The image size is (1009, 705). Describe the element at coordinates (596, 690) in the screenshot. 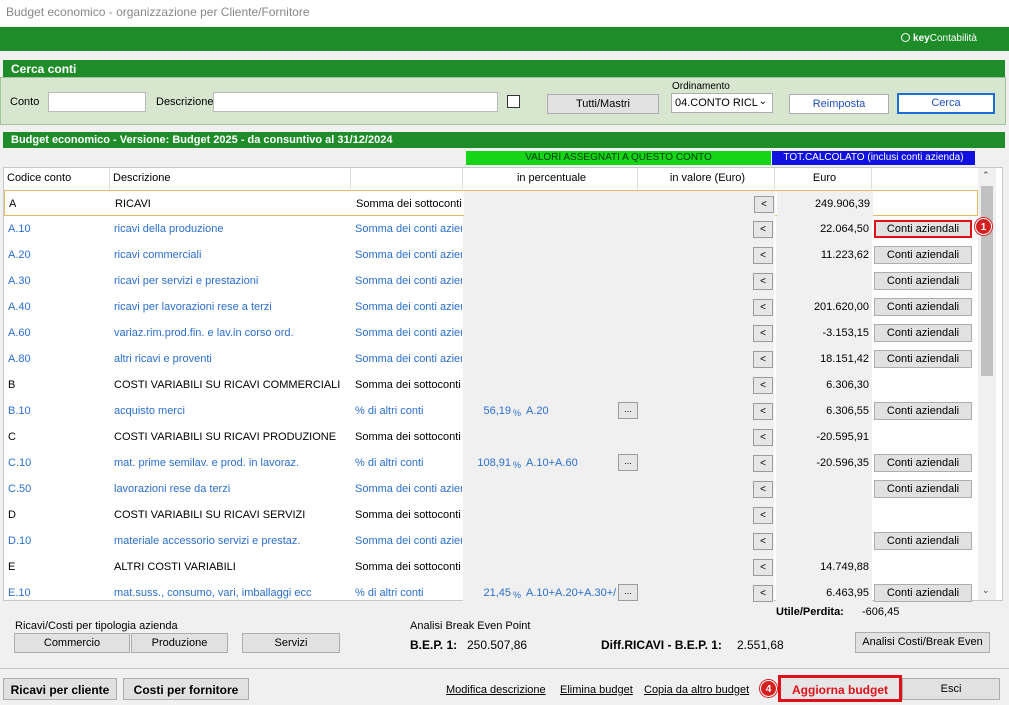

I see `elimina-budget-link: Elimina budget` at that location.